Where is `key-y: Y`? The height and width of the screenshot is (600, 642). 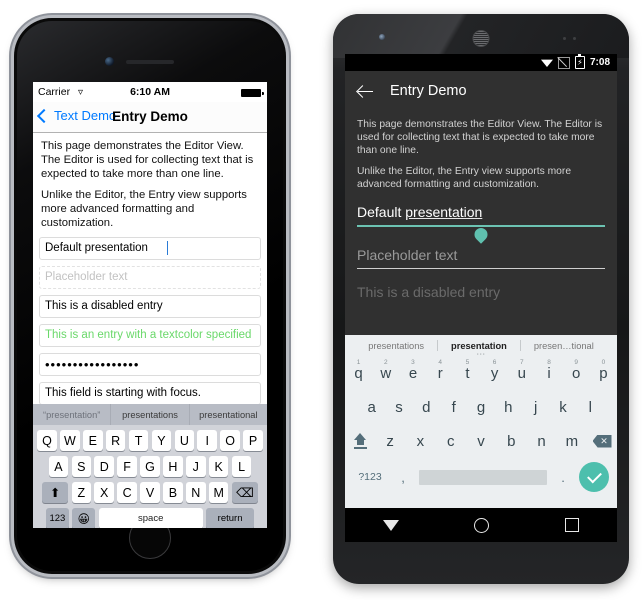 key-y: Y is located at coordinates (161, 440).